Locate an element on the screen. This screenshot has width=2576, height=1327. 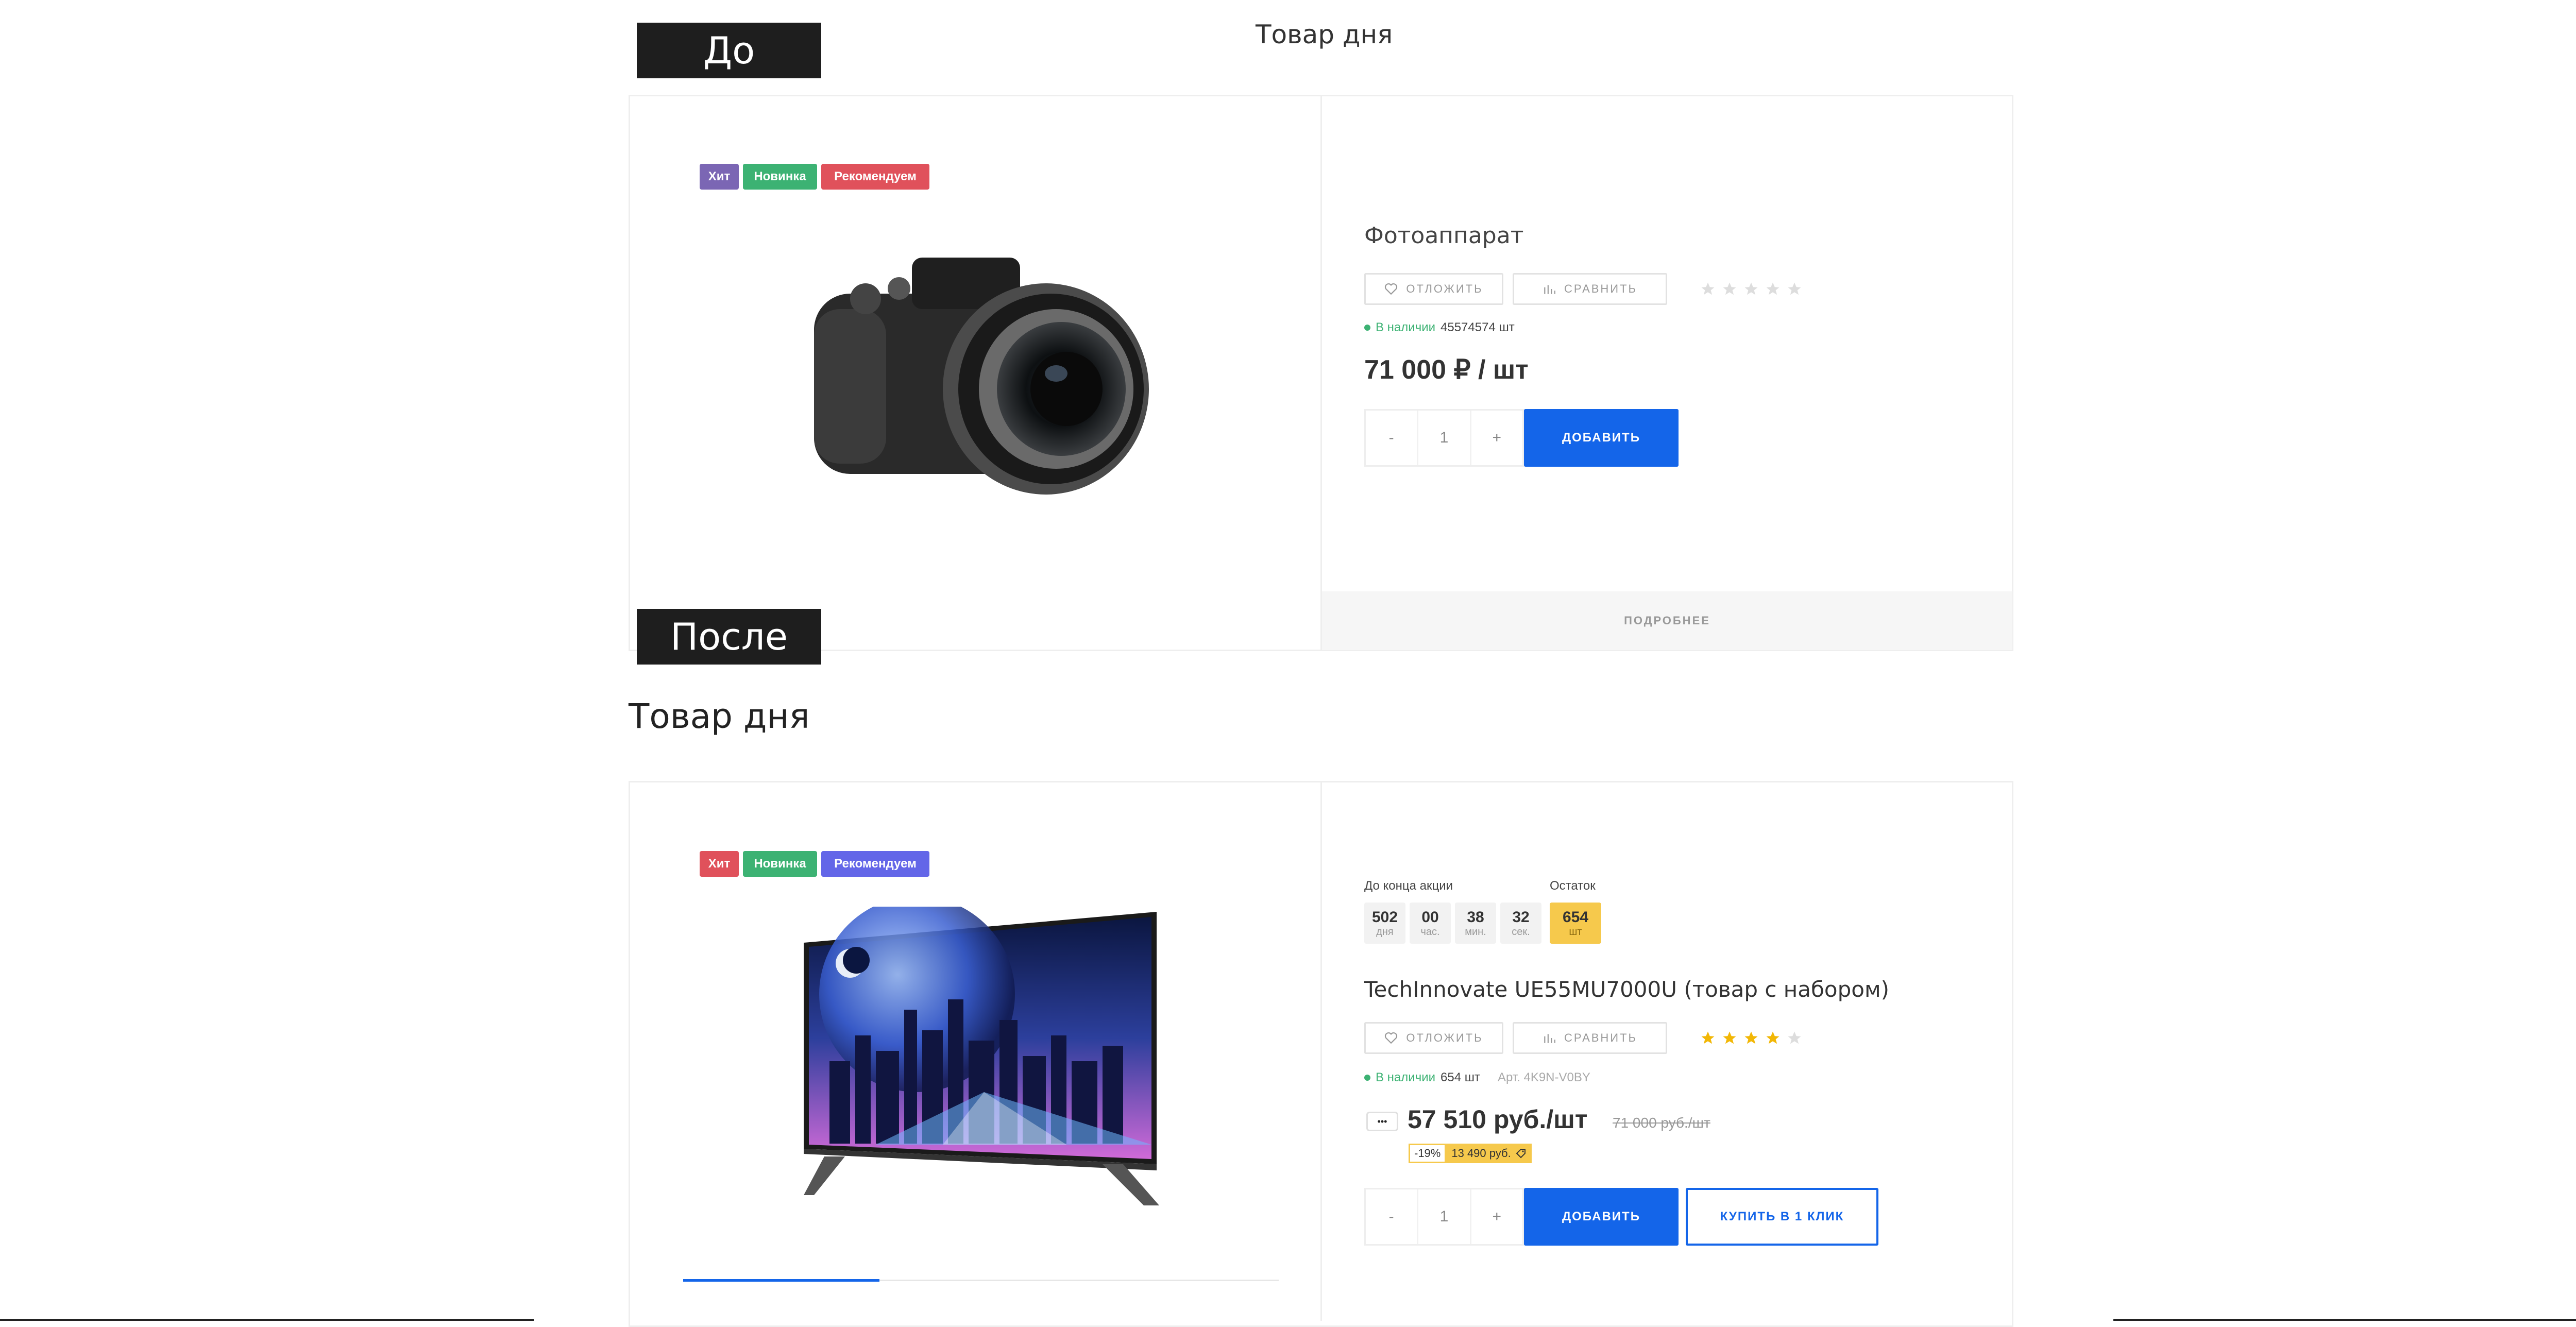
badges-before: Хит Новинка Рекомендуем is located at coordinates (814, 177).